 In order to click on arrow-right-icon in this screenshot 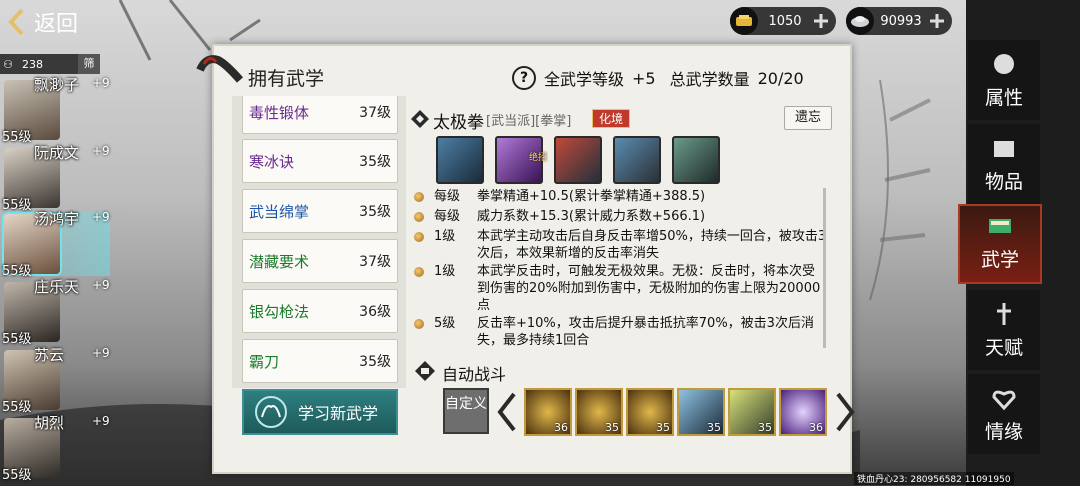, I will do `click(845, 412)`.